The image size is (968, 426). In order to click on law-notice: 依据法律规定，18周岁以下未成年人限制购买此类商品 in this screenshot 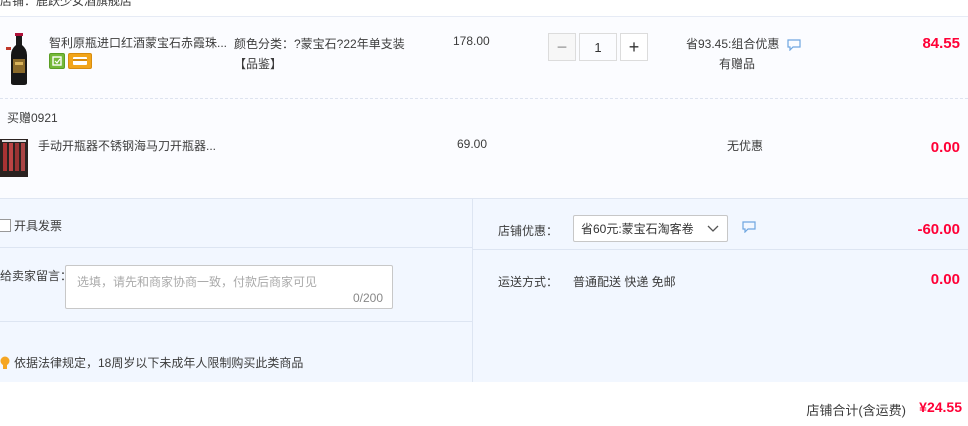, I will do `click(151, 362)`.